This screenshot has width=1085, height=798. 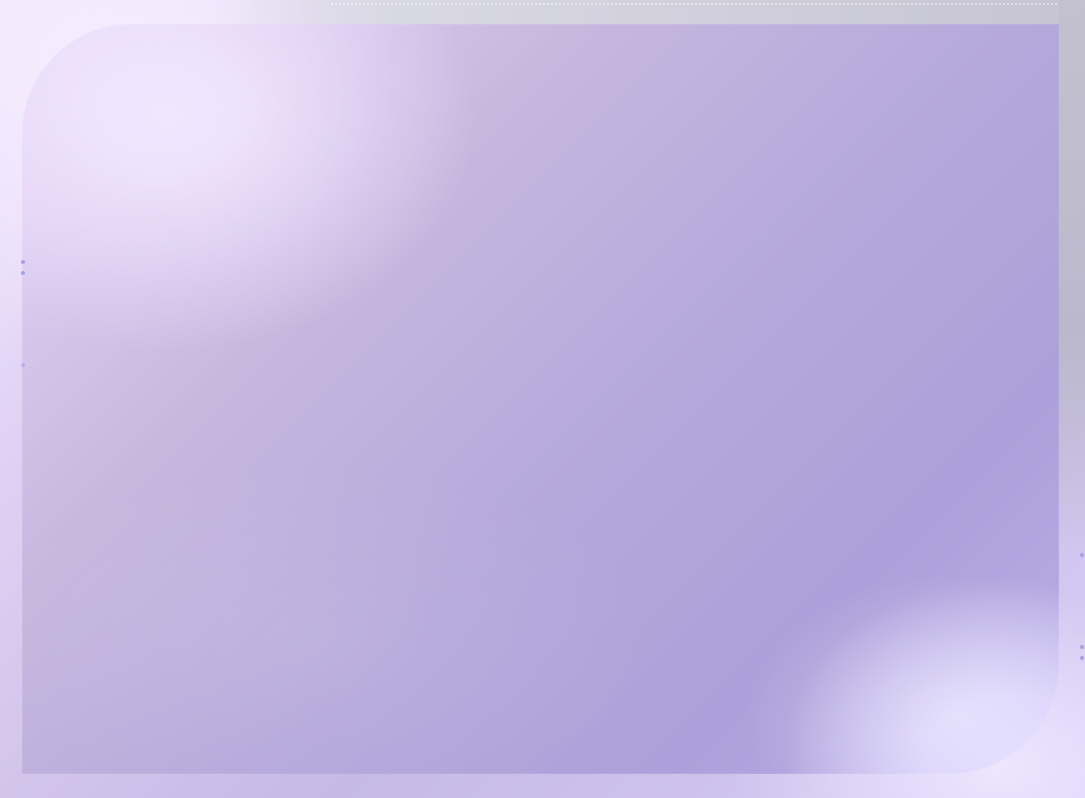 I want to click on top-decorative-band, so click(x=542, y=12).